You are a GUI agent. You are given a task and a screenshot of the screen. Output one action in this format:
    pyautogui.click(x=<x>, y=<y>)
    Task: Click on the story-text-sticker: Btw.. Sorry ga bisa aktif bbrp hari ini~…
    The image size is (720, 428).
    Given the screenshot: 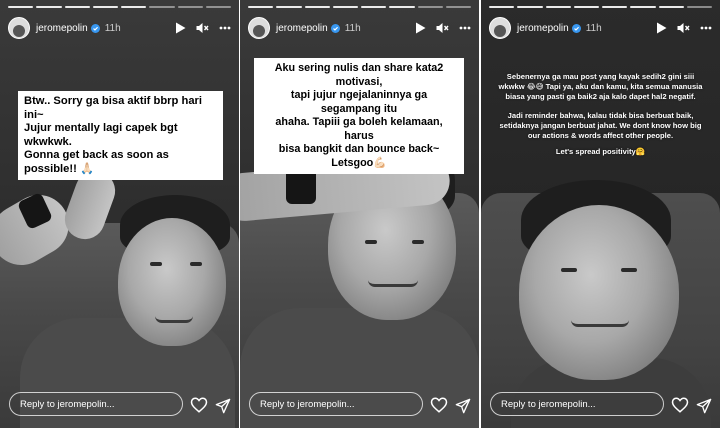 What is the action you would take?
    pyautogui.click(x=120, y=135)
    